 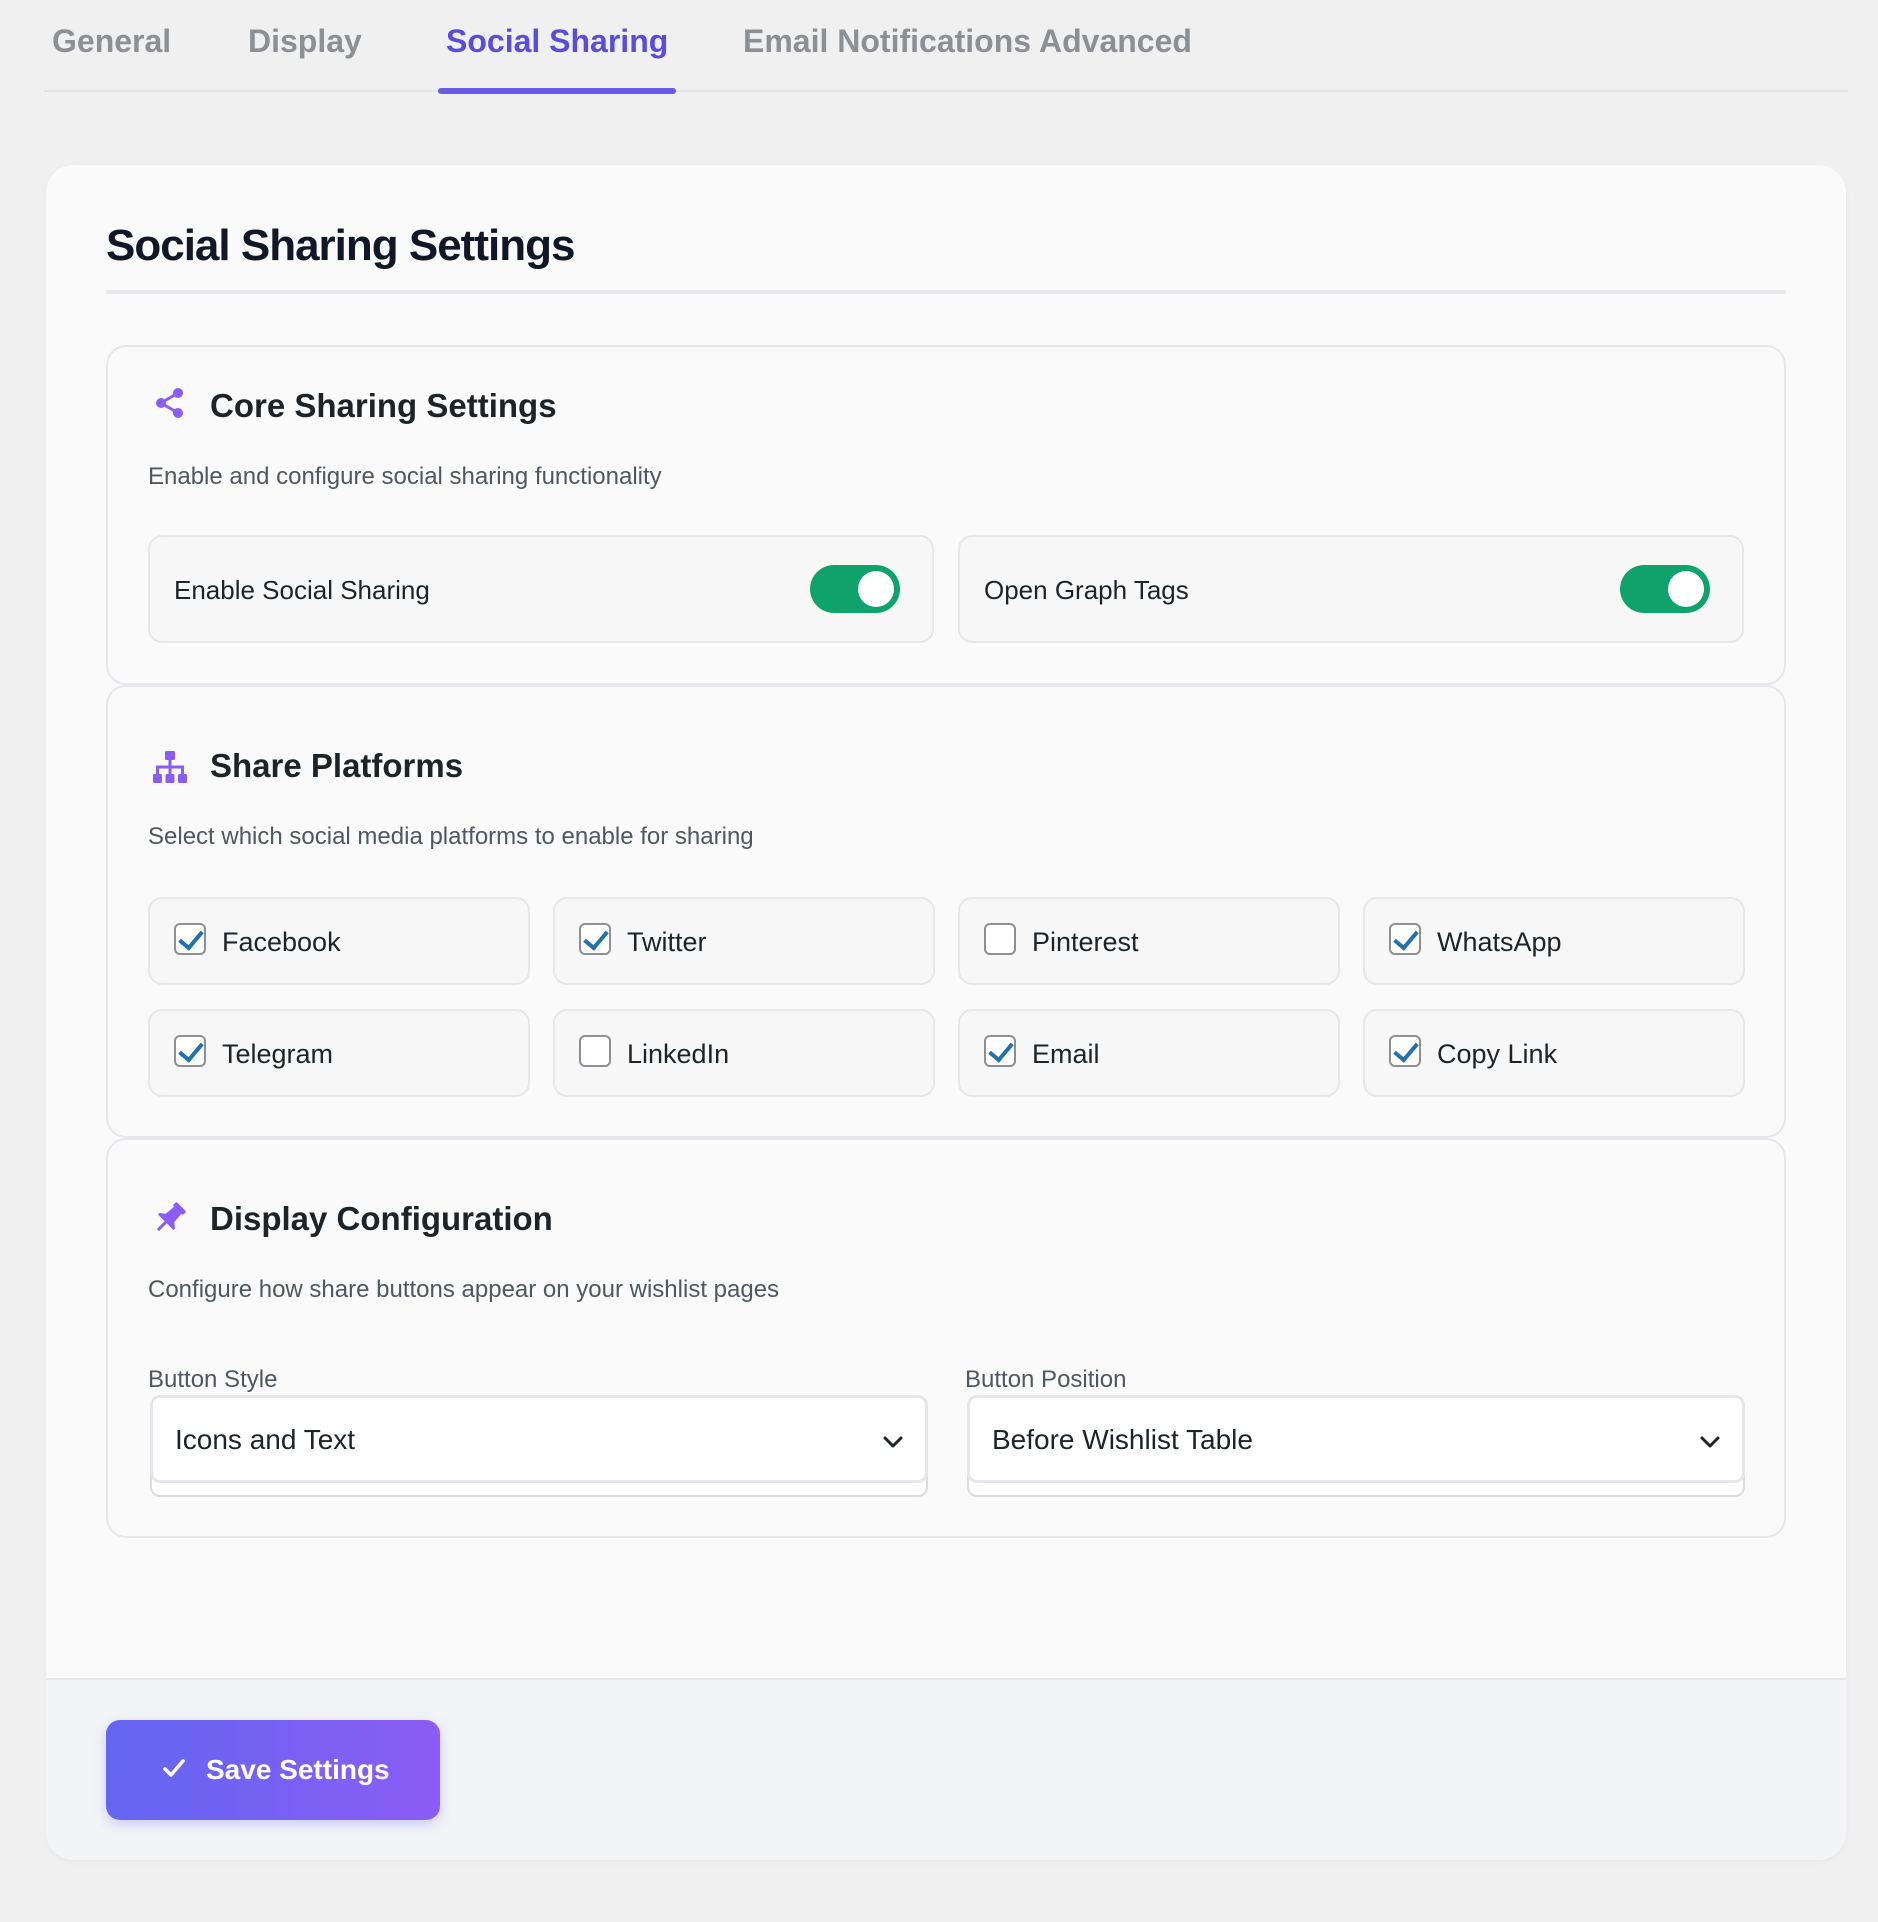 I want to click on pinterest-checkbox, so click(x=1000, y=939).